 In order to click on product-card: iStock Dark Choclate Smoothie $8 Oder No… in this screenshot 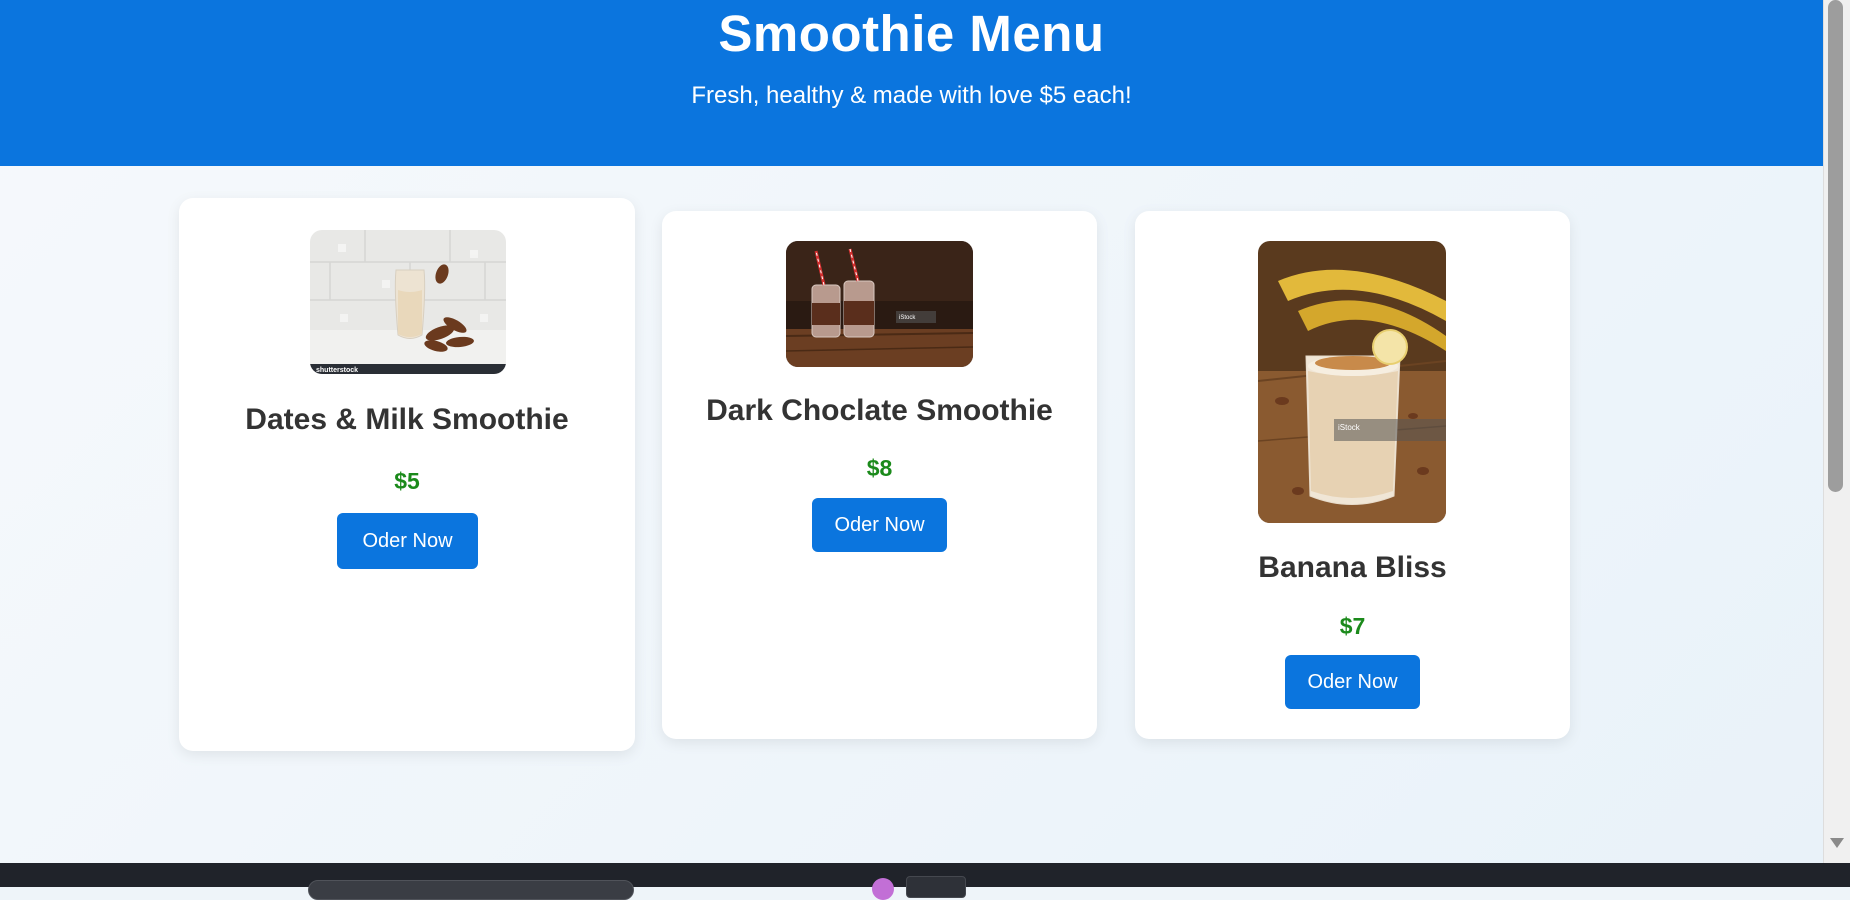, I will do `click(879, 475)`.